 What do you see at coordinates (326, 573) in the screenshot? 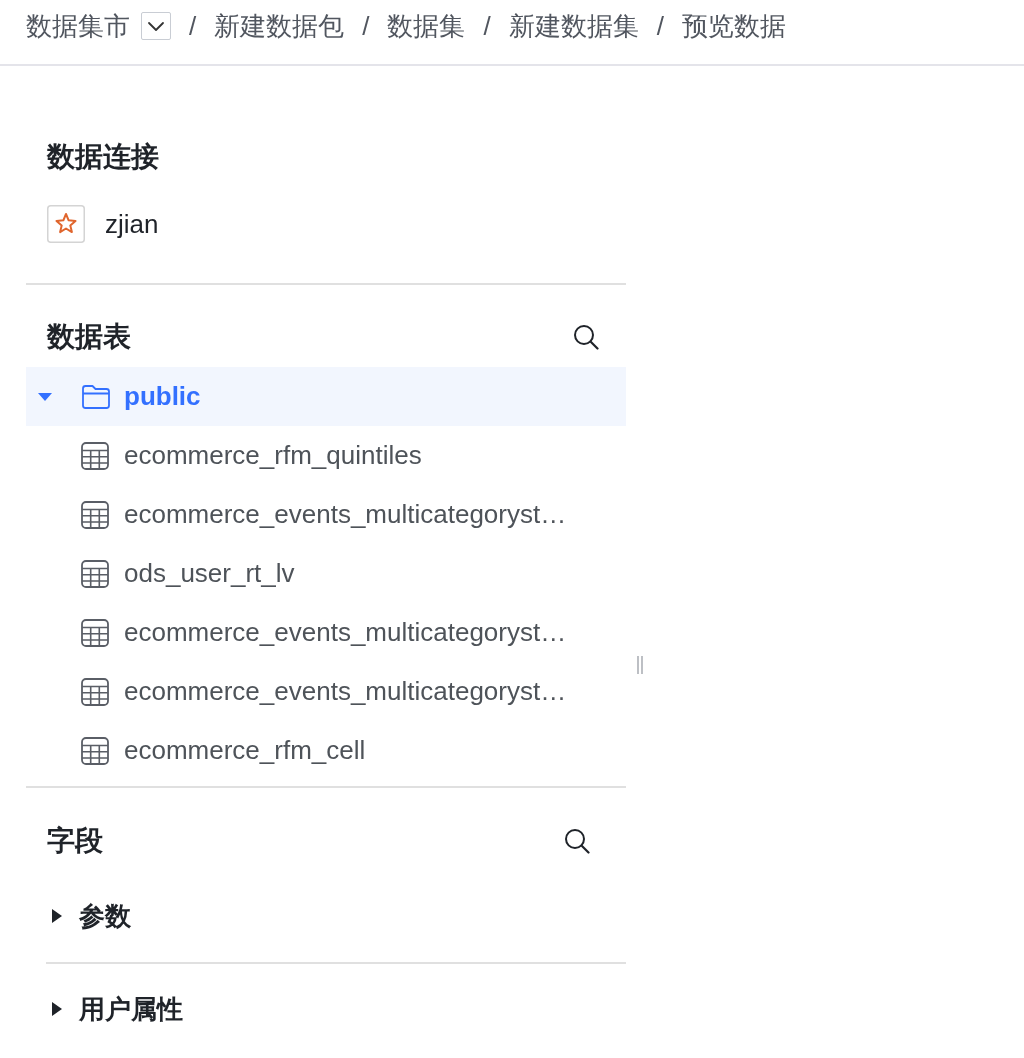
I see `tree-item: ods_user_rt_lv` at bounding box center [326, 573].